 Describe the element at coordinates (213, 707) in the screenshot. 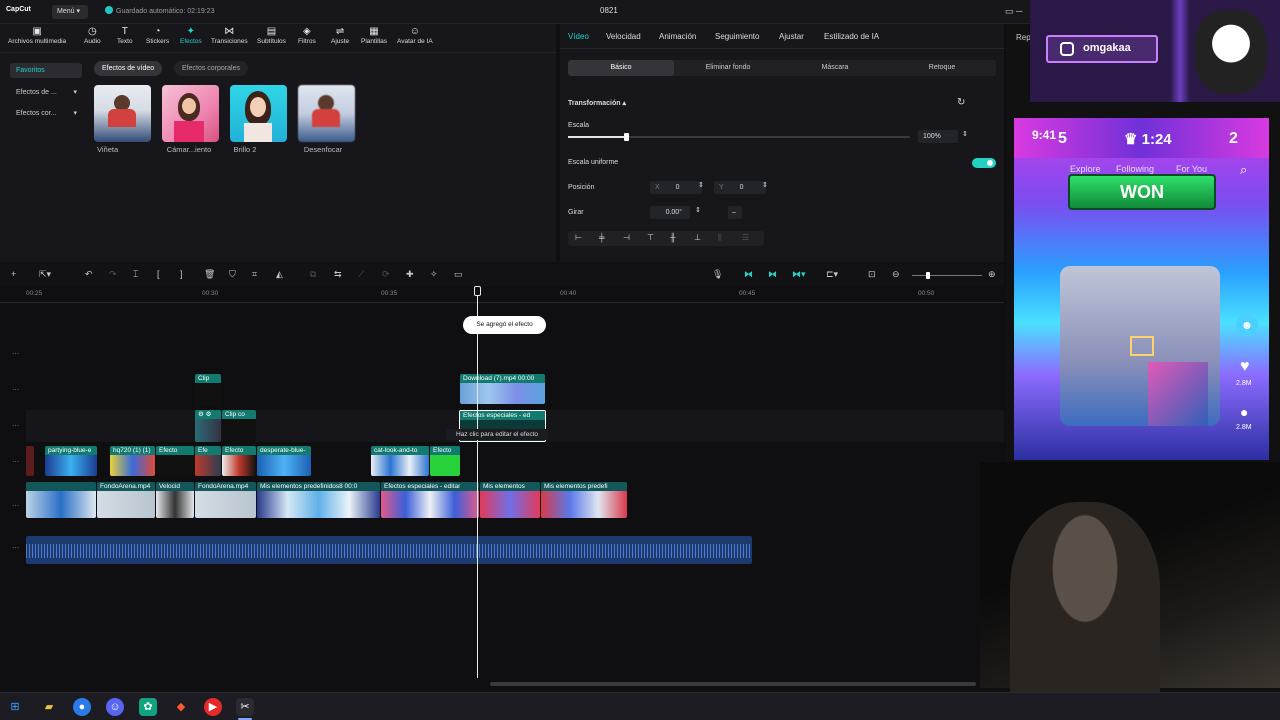

I see `youtube-icon: ▶` at that location.